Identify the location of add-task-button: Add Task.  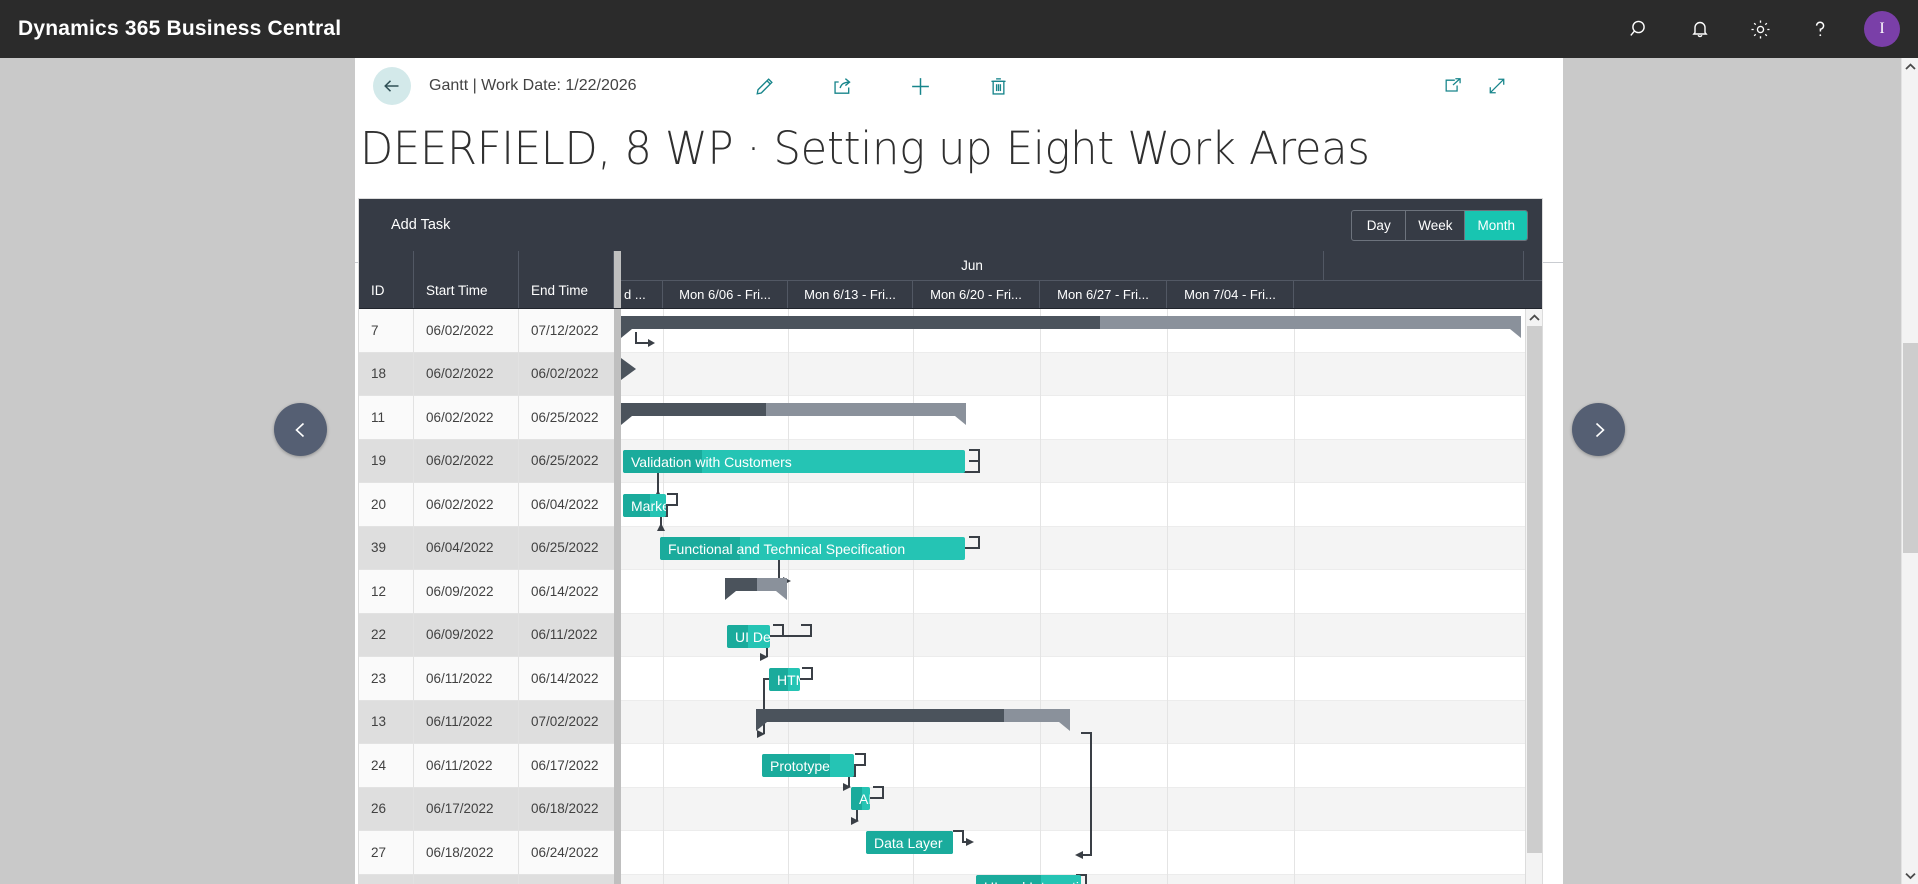
(420, 225).